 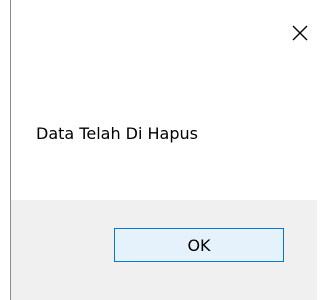 I want to click on ok-button: OK, so click(x=199, y=245).